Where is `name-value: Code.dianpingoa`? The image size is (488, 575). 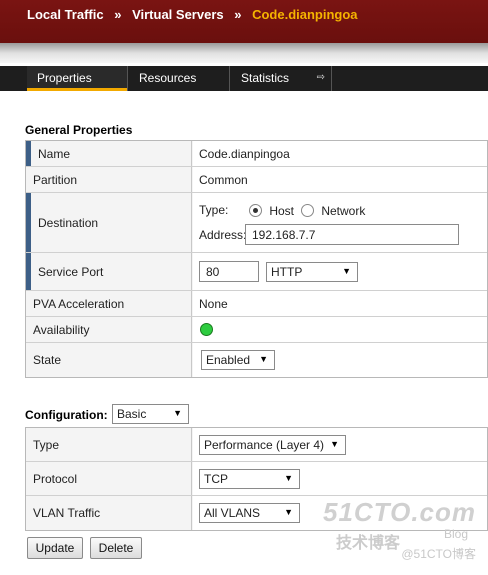
name-value: Code.dianpingoa is located at coordinates (340, 153).